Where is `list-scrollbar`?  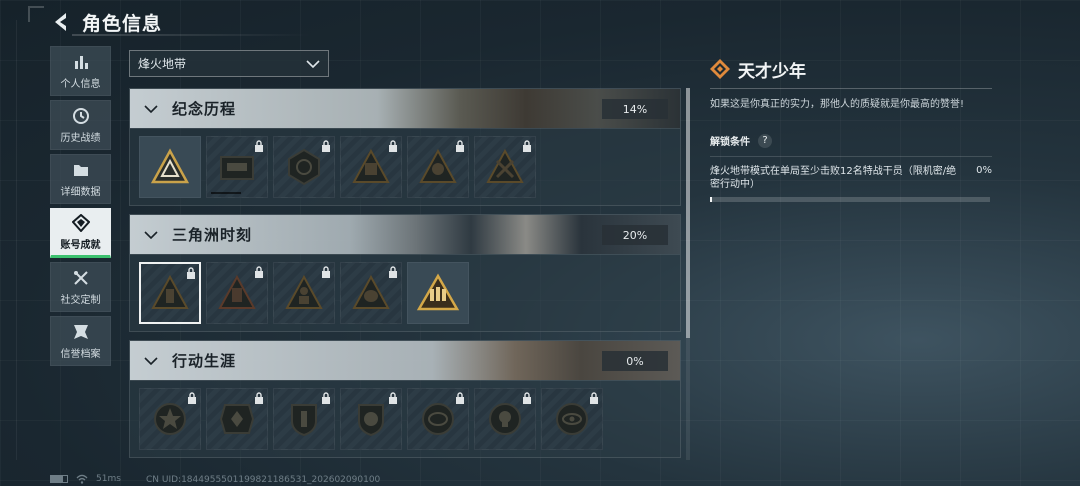 list-scrollbar is located at coordinates (688, 274).